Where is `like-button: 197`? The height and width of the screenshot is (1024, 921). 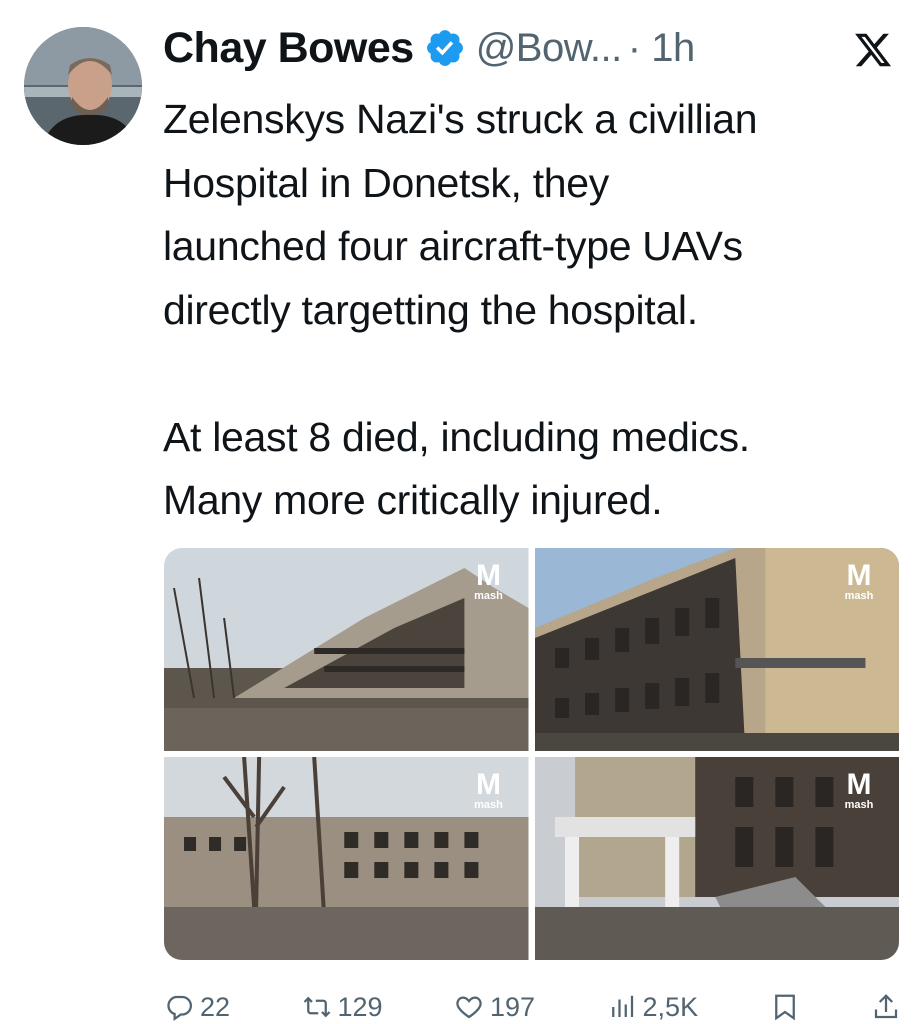
like-button: 197 is located at coordinates (494, 1007).